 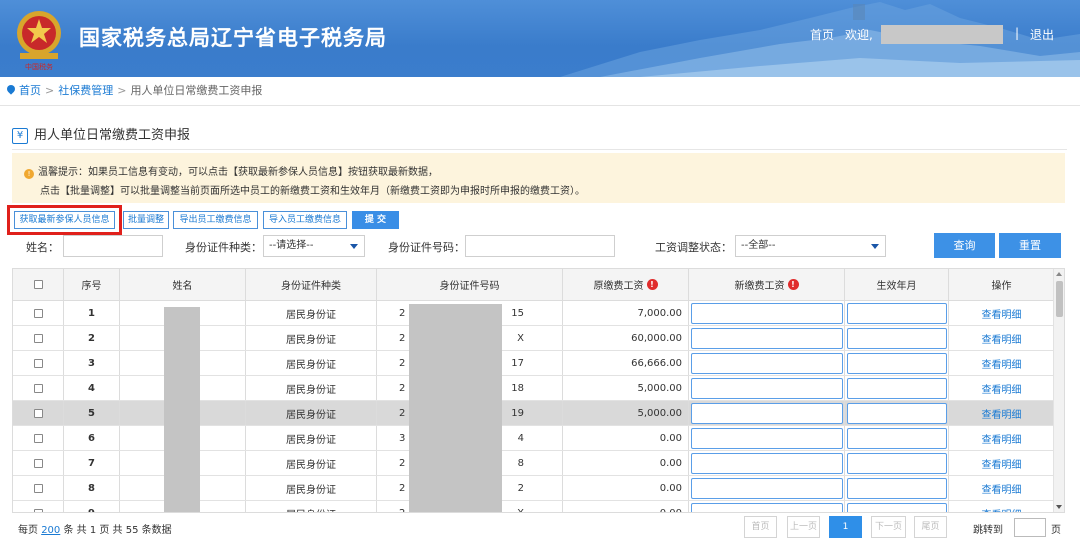 I want to click on header-select-all, so click(x=38, y=284).